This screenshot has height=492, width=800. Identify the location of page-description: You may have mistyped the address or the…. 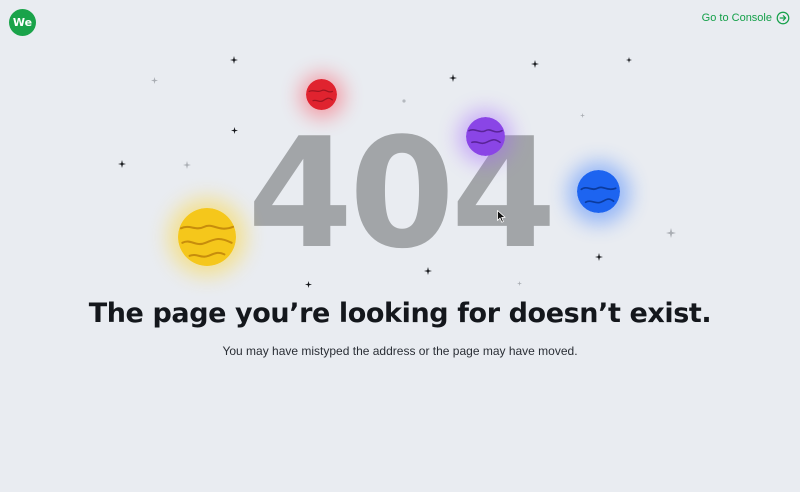
(400, 351).